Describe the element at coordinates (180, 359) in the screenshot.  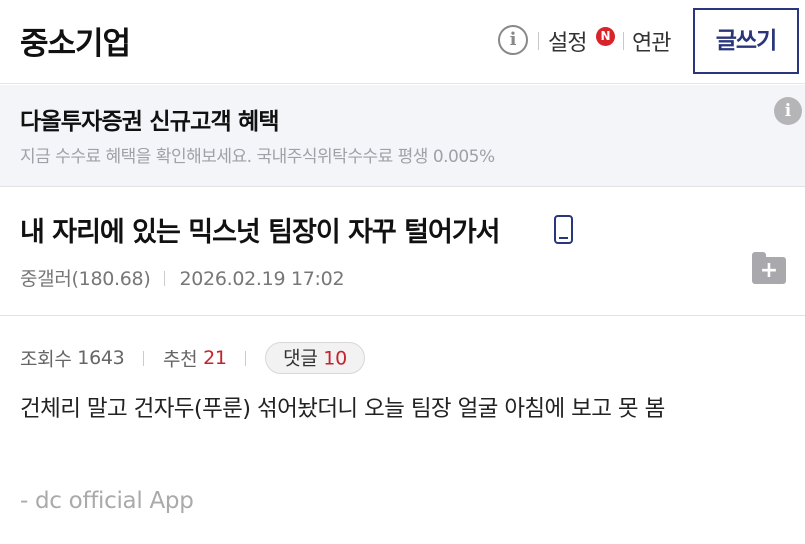
I see `recommend-label: 추천` at that location.